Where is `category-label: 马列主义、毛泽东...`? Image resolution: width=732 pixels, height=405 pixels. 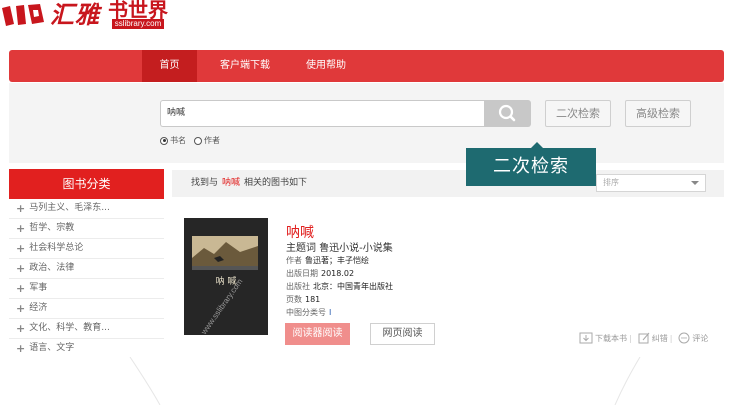
category-label: 马列主义、毛泽东... is located at coordinates (69, 208).